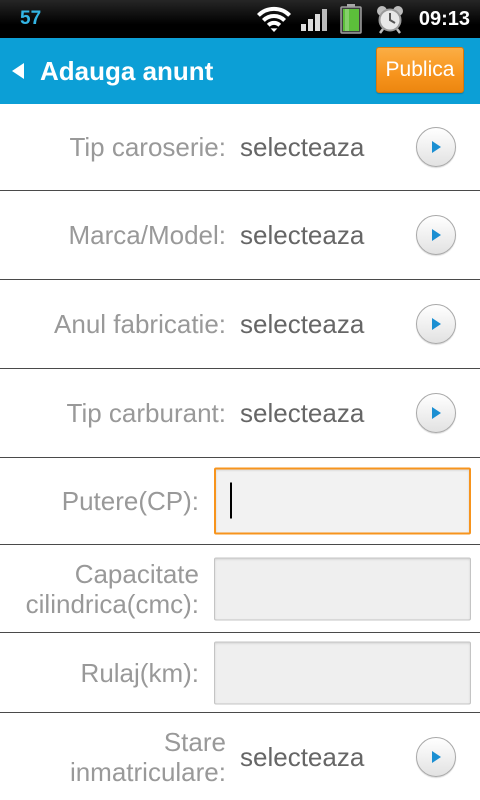 This screenshot has width=480, height=800. What do you see at coordinates (314, 20) in the screenshot?
I see `signal-icon` at bounding box center [314, 20].